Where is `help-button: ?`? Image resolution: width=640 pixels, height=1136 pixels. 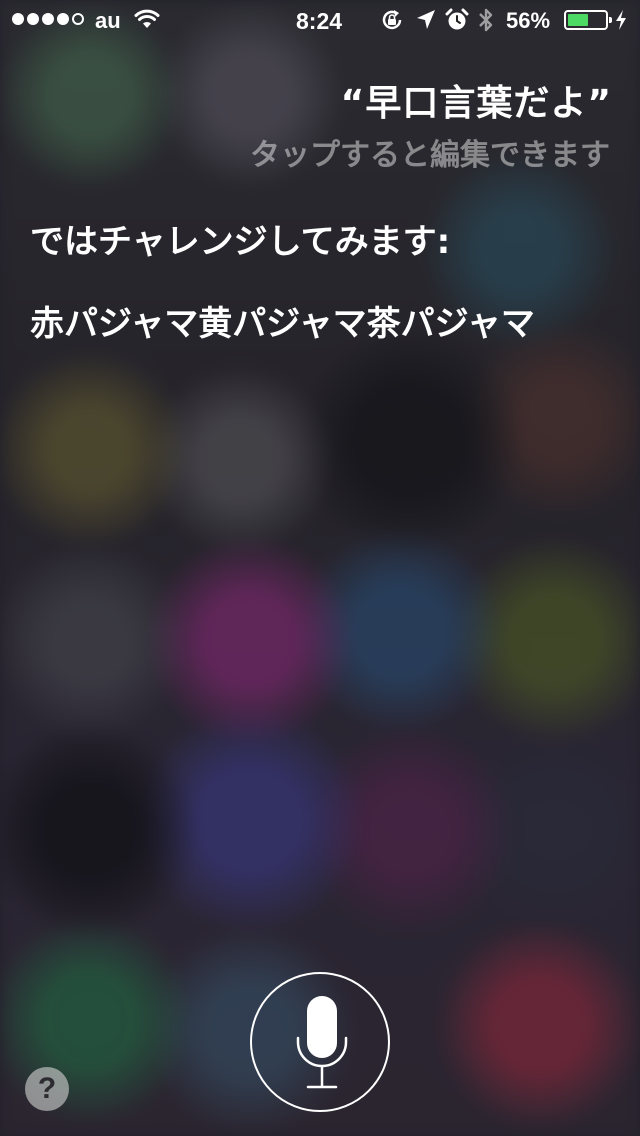
help-button: ? is located at coordinates (47, 1089).